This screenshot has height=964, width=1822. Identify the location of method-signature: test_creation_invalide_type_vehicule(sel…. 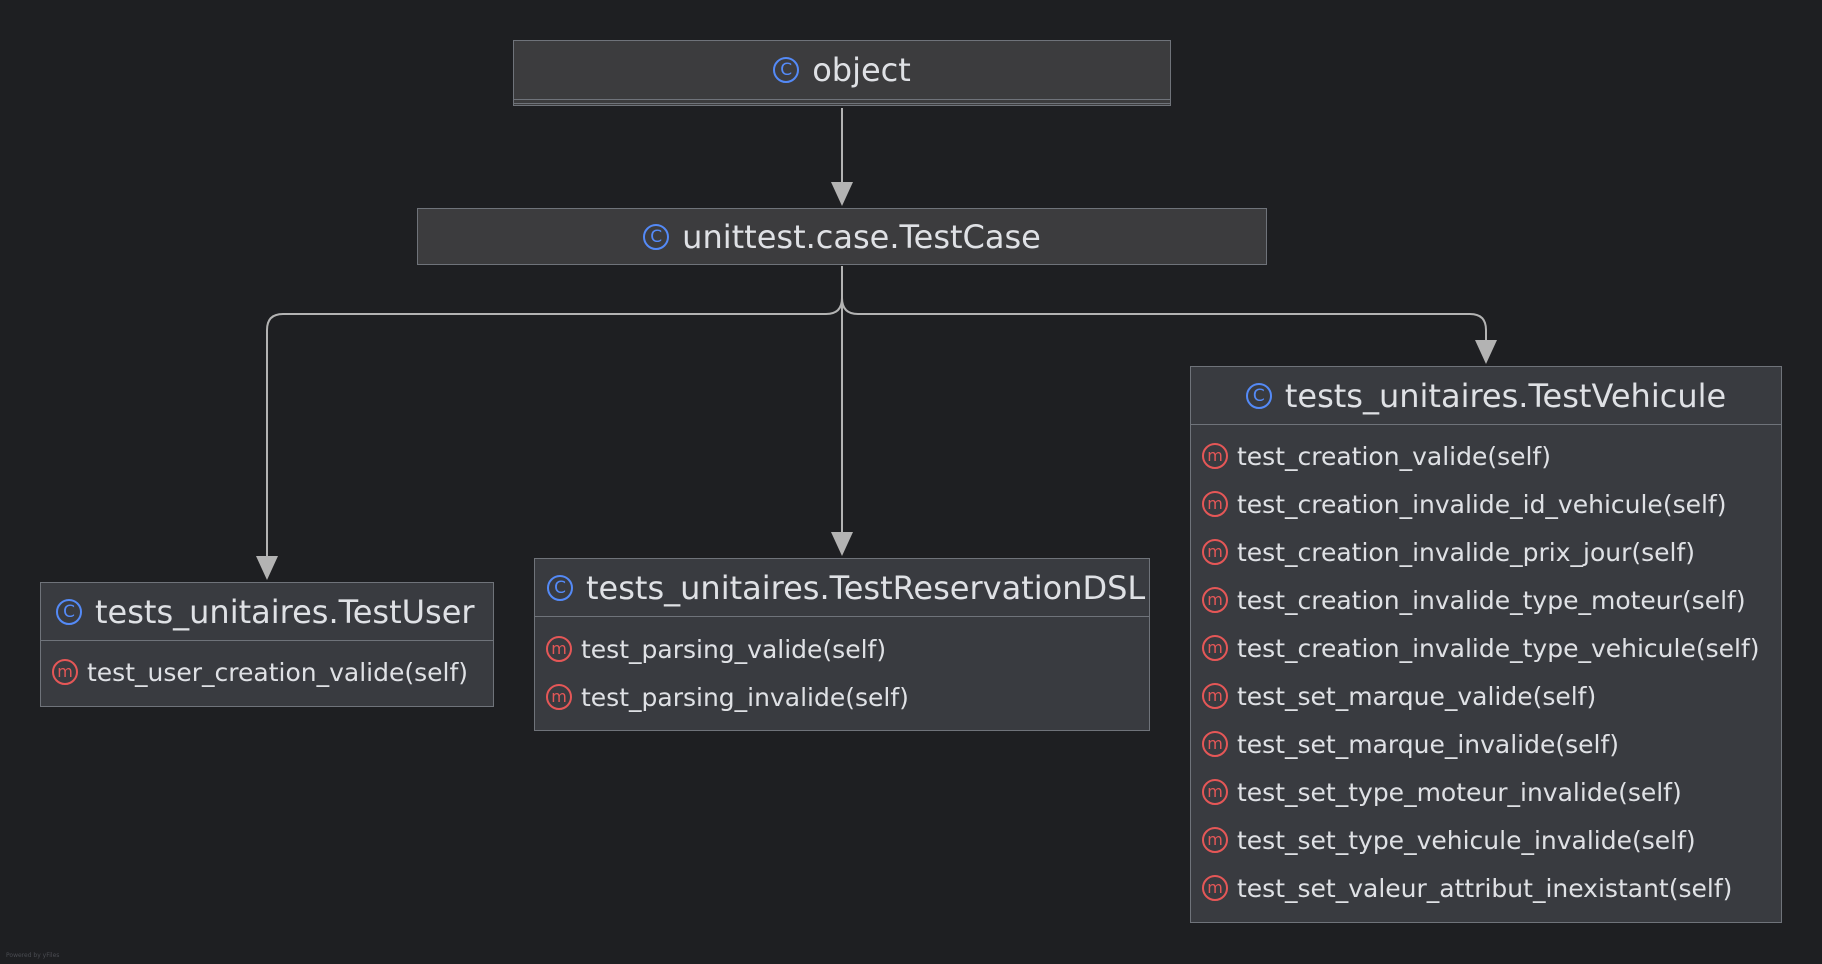
(1498, 648).